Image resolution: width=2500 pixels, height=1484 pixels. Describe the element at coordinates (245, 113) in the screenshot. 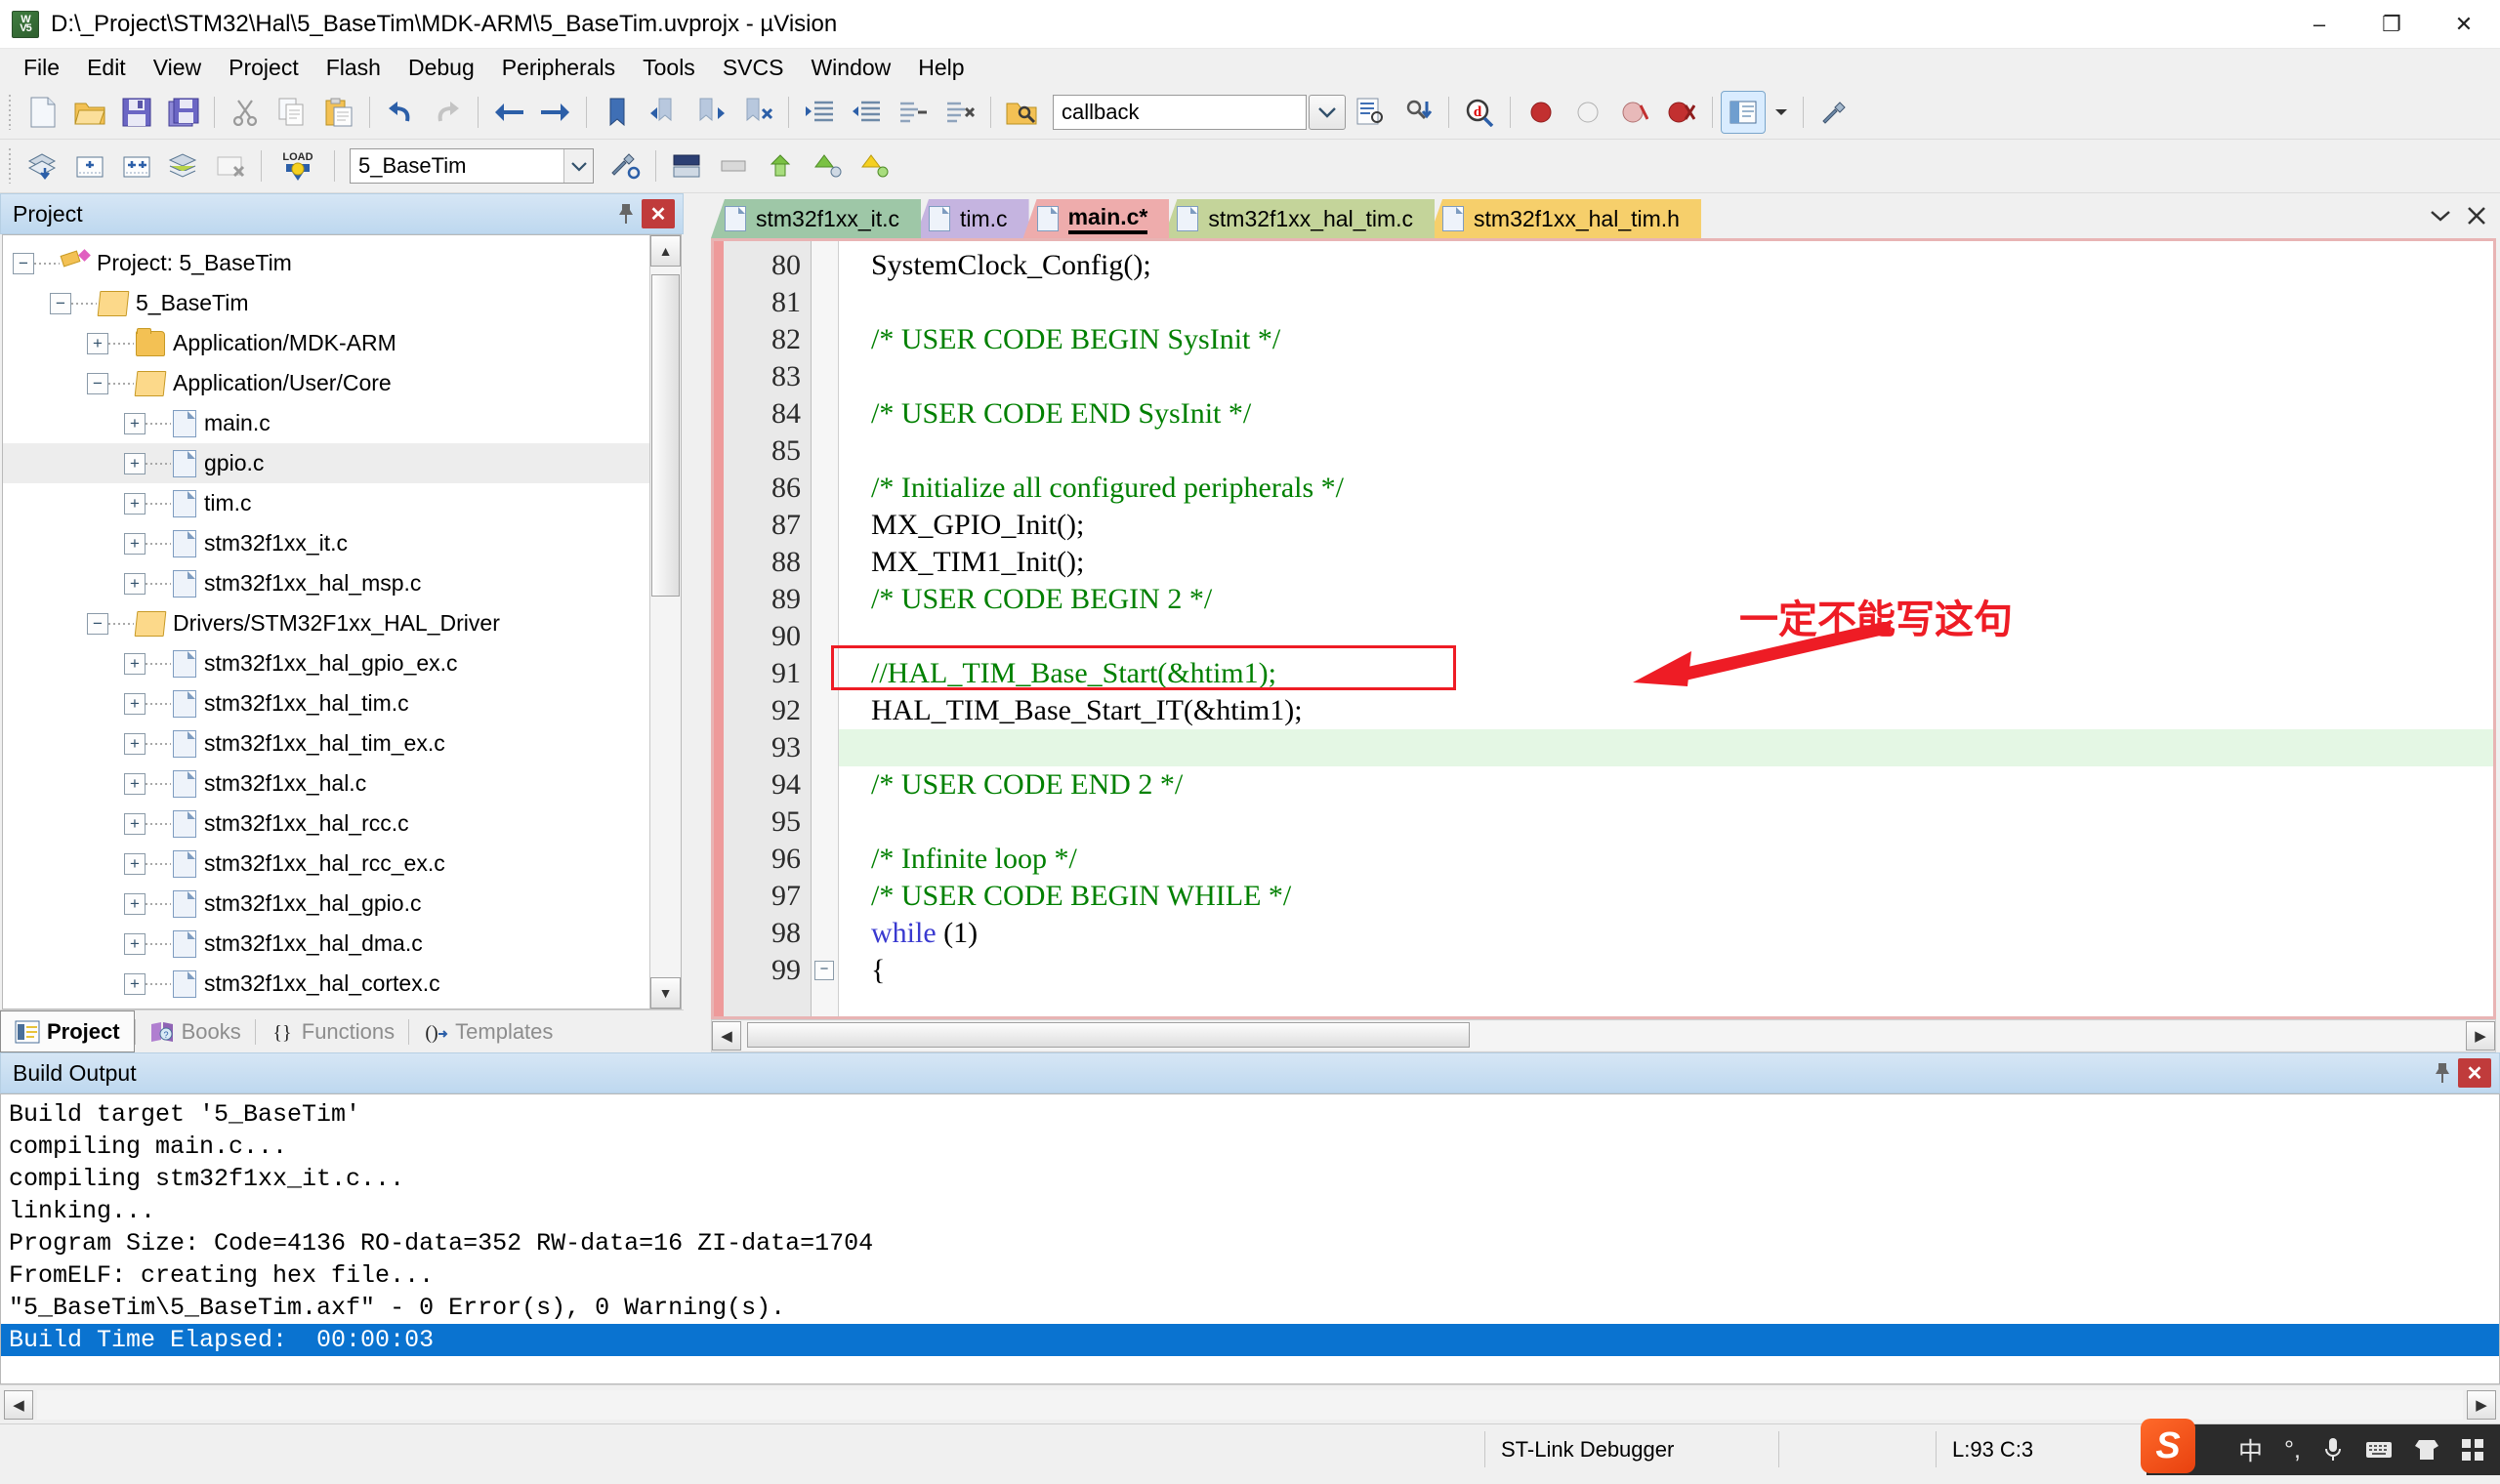

I see `cut-icon` at that location.